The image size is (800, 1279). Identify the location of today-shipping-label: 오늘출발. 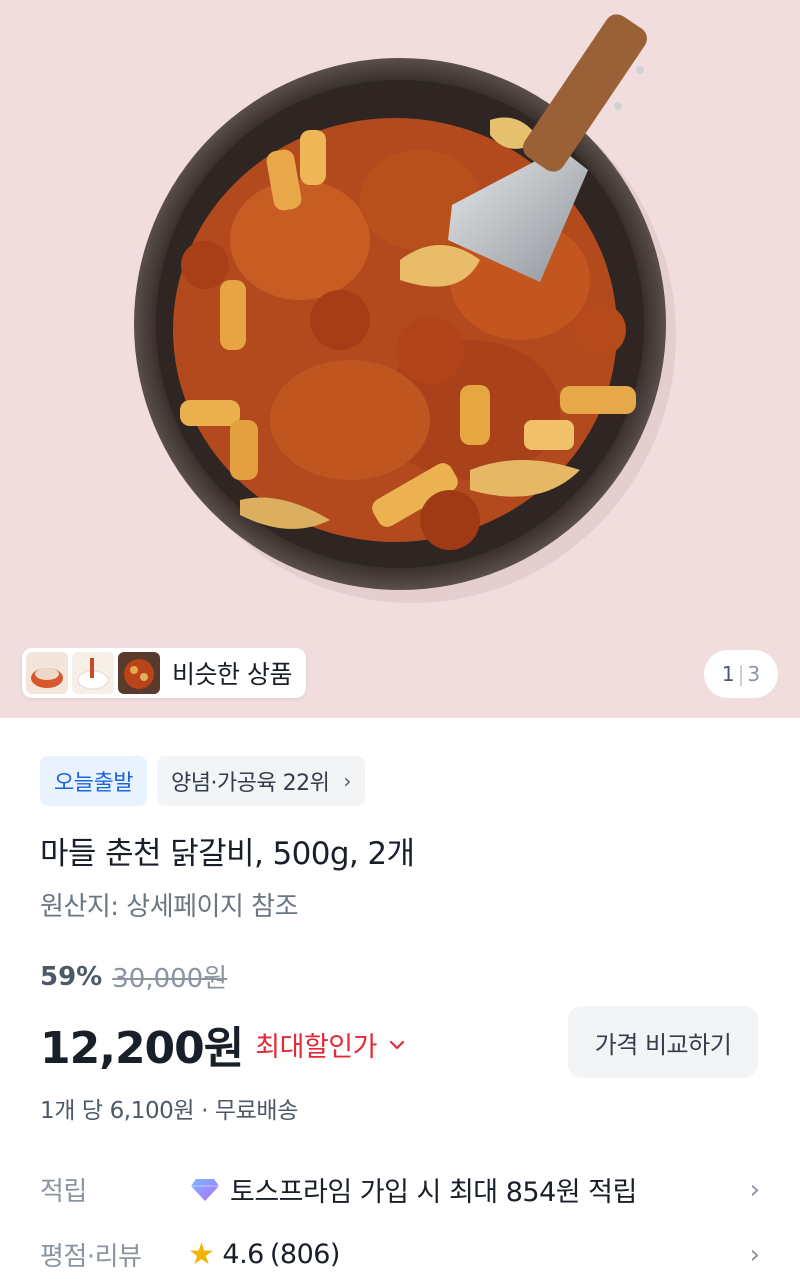
(93, 783).